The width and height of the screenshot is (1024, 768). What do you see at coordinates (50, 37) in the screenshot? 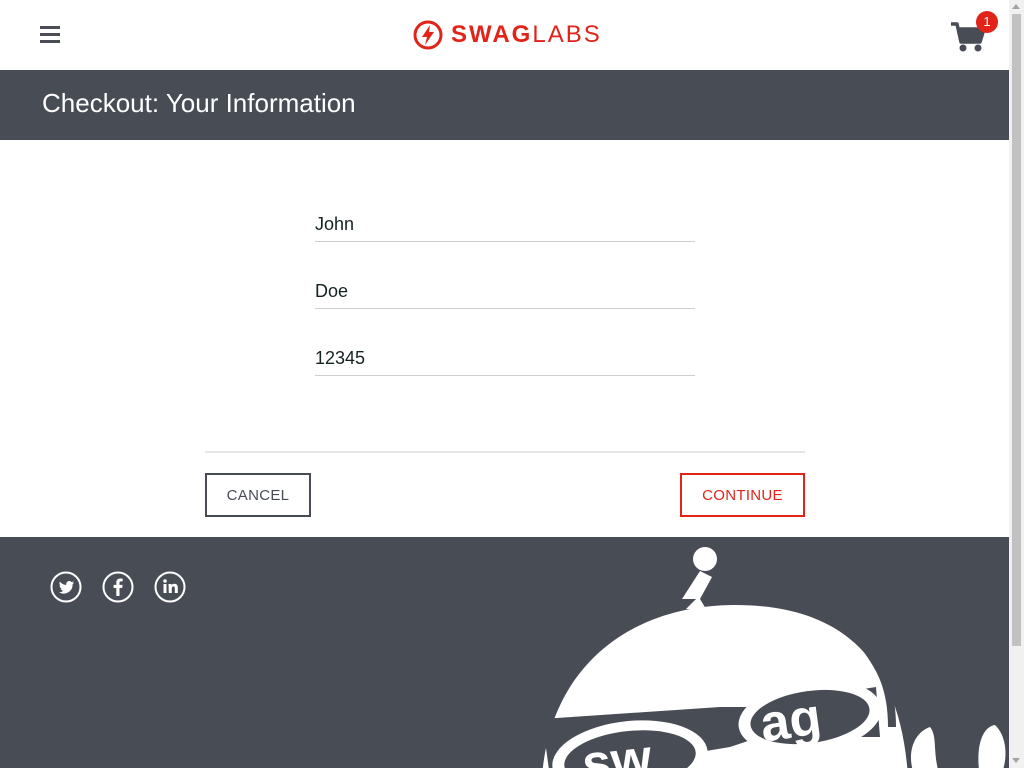
I see `hamburger-menu-icon` at bounding box center [50, 37].